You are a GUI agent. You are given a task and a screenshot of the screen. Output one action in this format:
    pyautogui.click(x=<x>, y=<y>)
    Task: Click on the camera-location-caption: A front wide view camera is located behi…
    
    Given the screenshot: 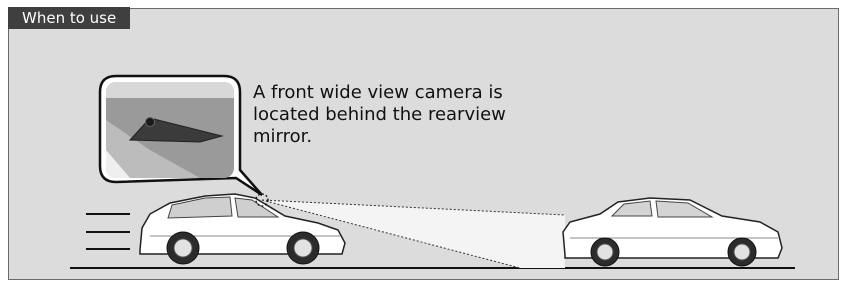 What is the action you would take?
    pyautogui.click(x=379, y=114)
    